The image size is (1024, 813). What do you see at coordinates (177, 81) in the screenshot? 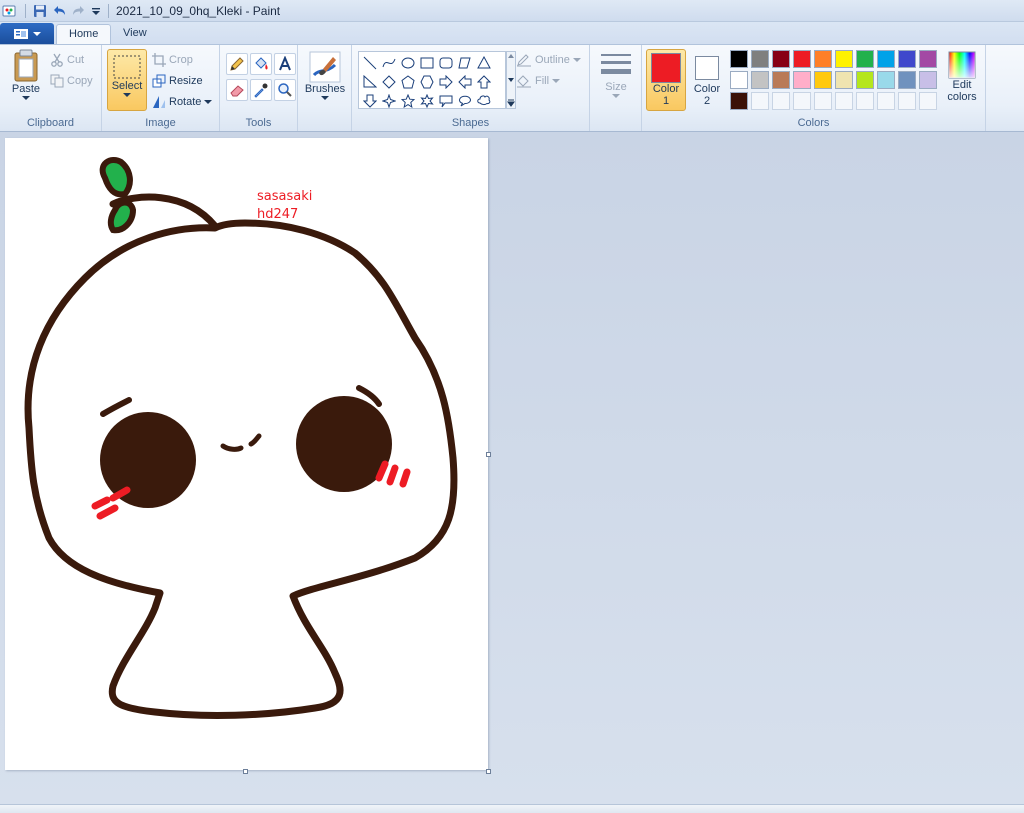
I see `resize-button: Resize` at bounding box center [177, 81].